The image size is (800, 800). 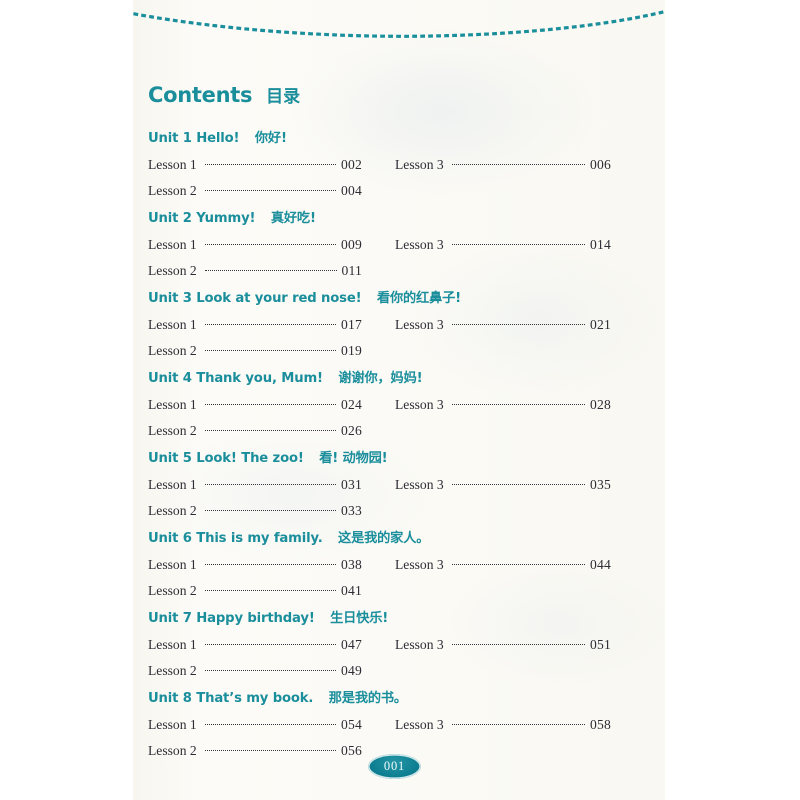 What do you see at coordinates (399, 24) in the screenshot?
I see `dotted-wave-decoration-icon` at bounding box center [399, 24].